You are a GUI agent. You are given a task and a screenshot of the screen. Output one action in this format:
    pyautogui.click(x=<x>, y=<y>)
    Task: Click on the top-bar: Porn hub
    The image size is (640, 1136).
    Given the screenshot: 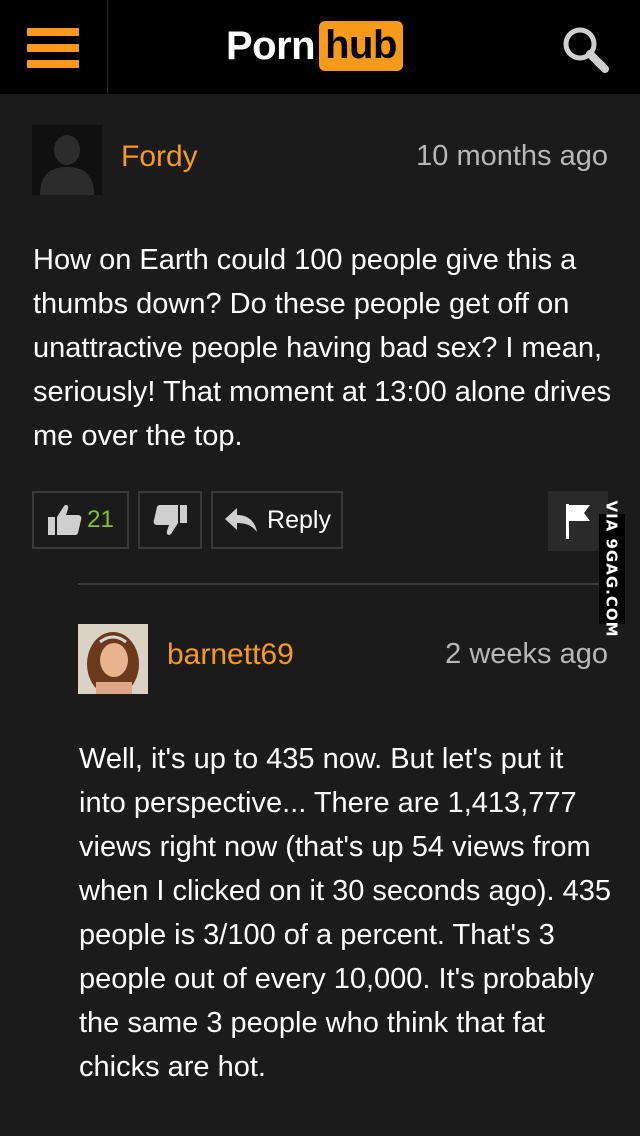 What is the action you would take?
    pyautogui.click(x=320, y=47)
    